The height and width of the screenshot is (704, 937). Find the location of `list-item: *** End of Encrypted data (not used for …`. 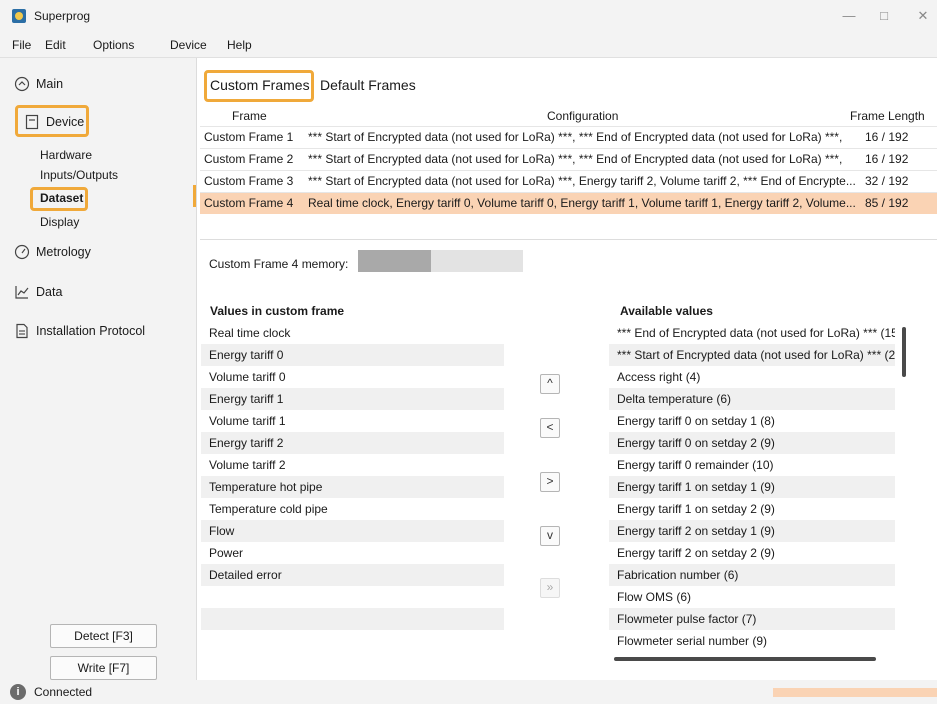

list-item: *** End of Encrypted data (not used for … is located at coordinates (752, 333).